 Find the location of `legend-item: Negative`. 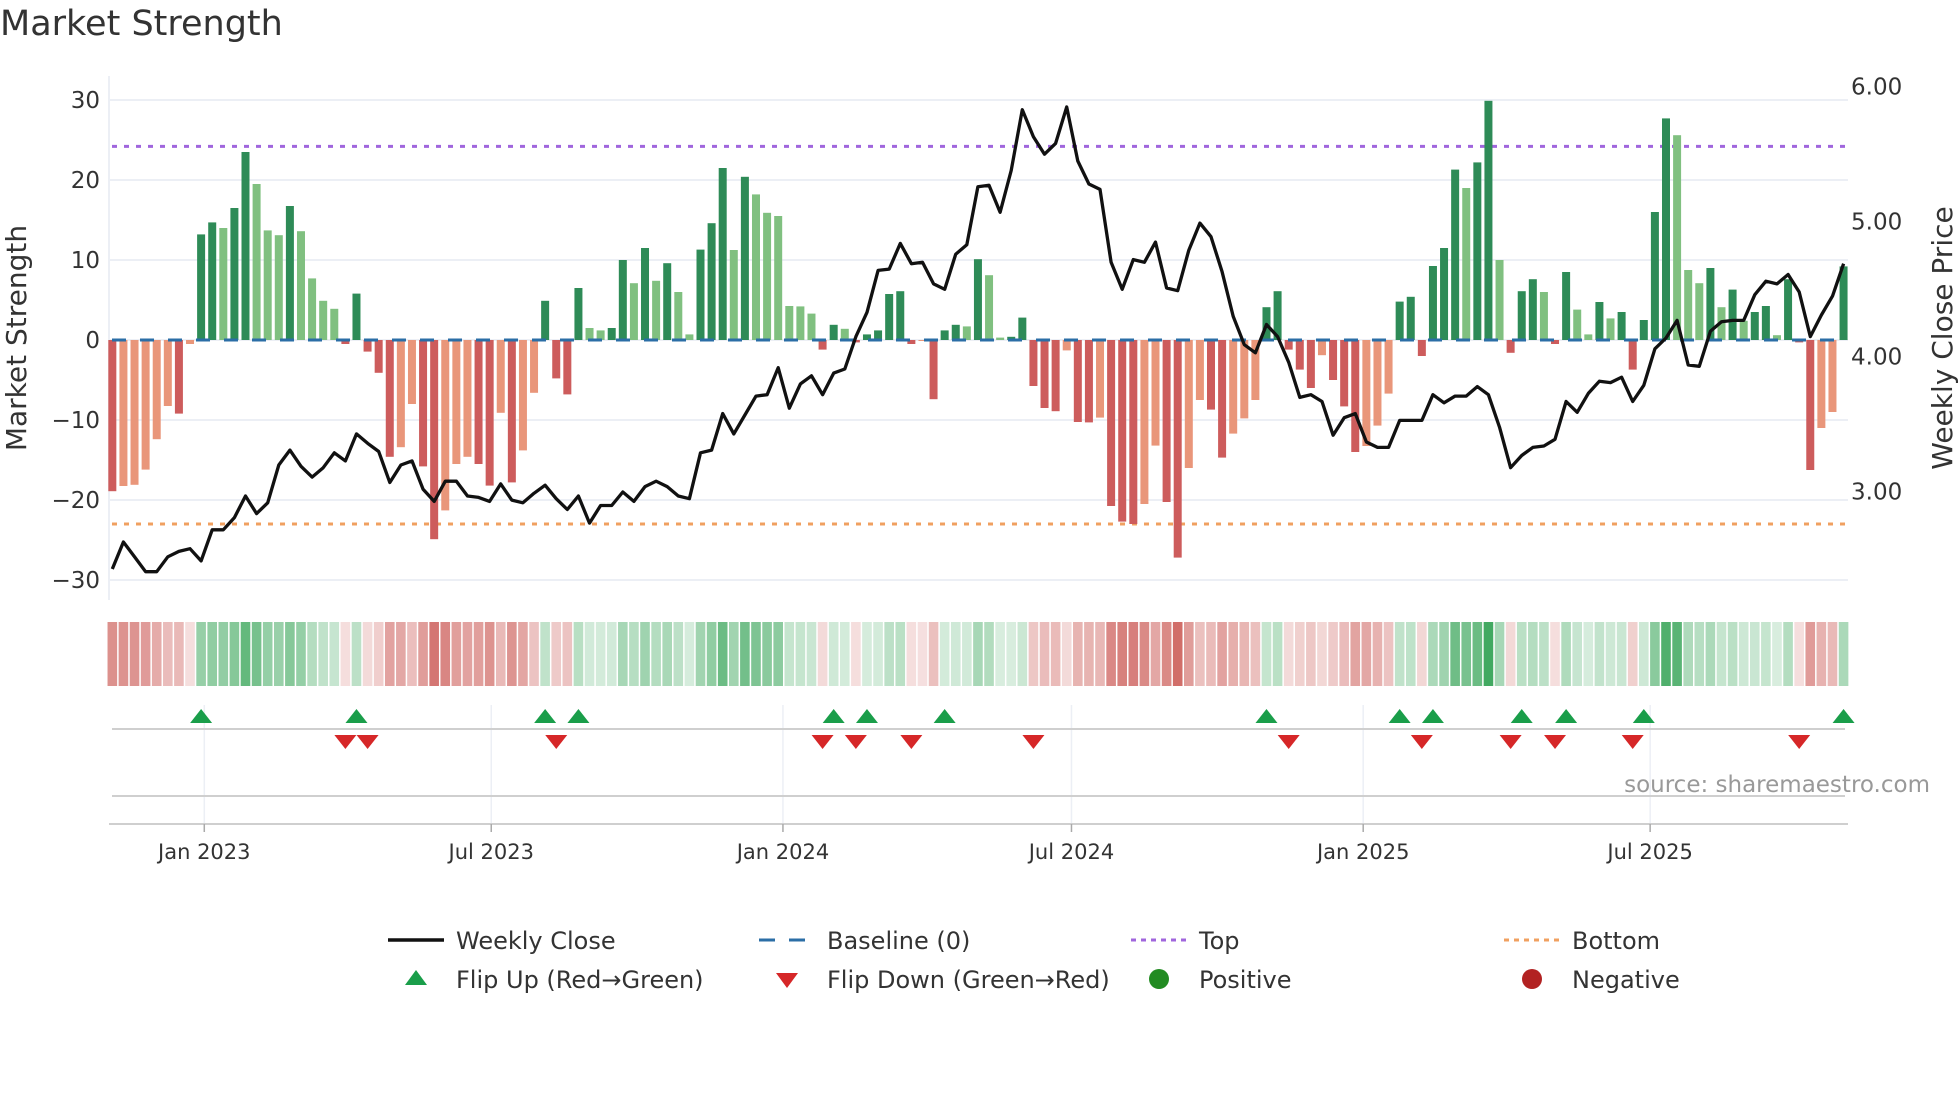

legend-item: Negative is located at coordinates (1601, 980).